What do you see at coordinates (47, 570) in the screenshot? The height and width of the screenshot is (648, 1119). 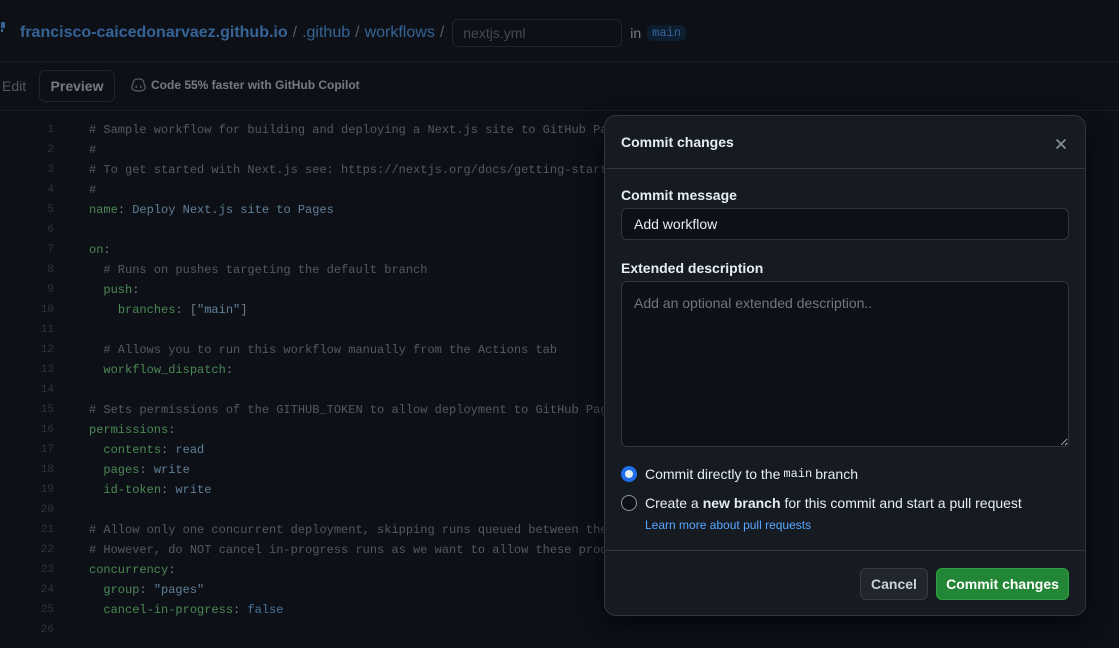 I see `line-number: 23` at bounding box center [47, 570].